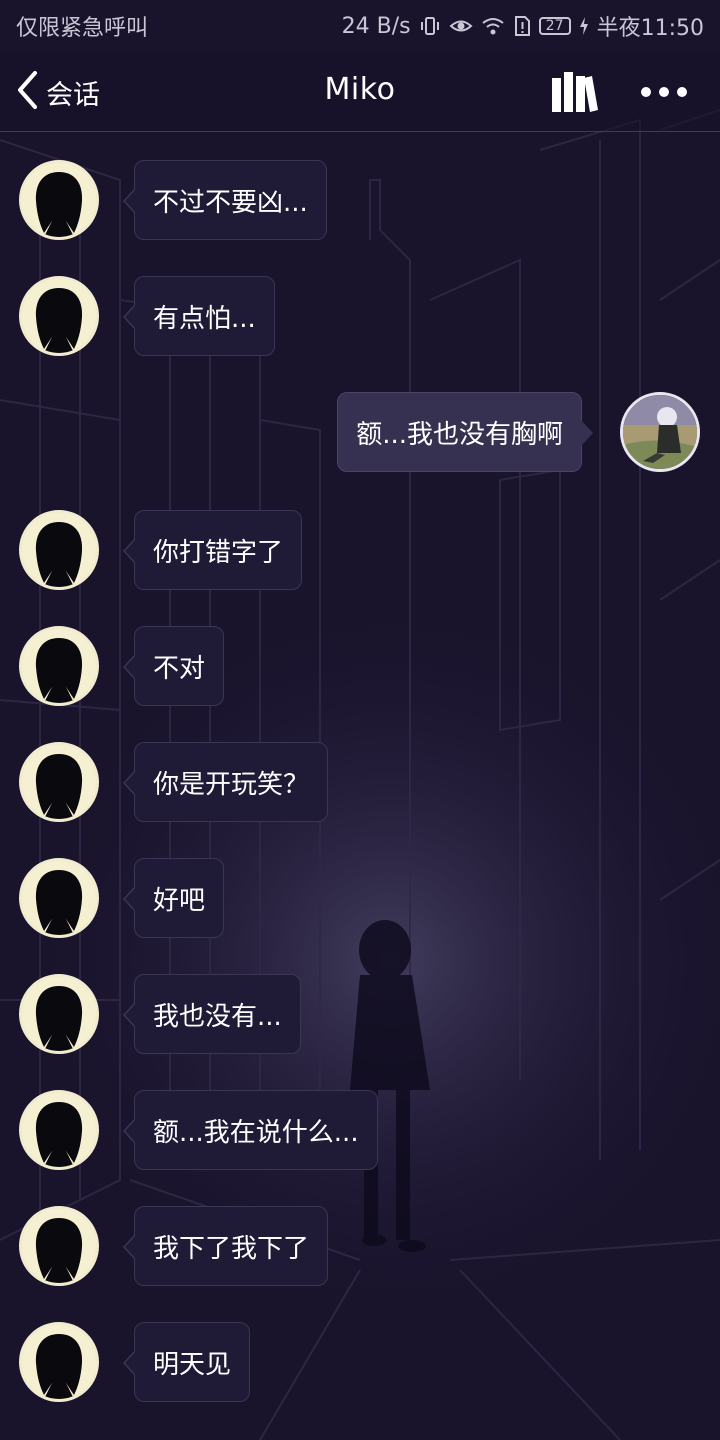  Describe the element at coordinates (173, 666) in the screenshot. I see `message-bubble: 不对` at that location.